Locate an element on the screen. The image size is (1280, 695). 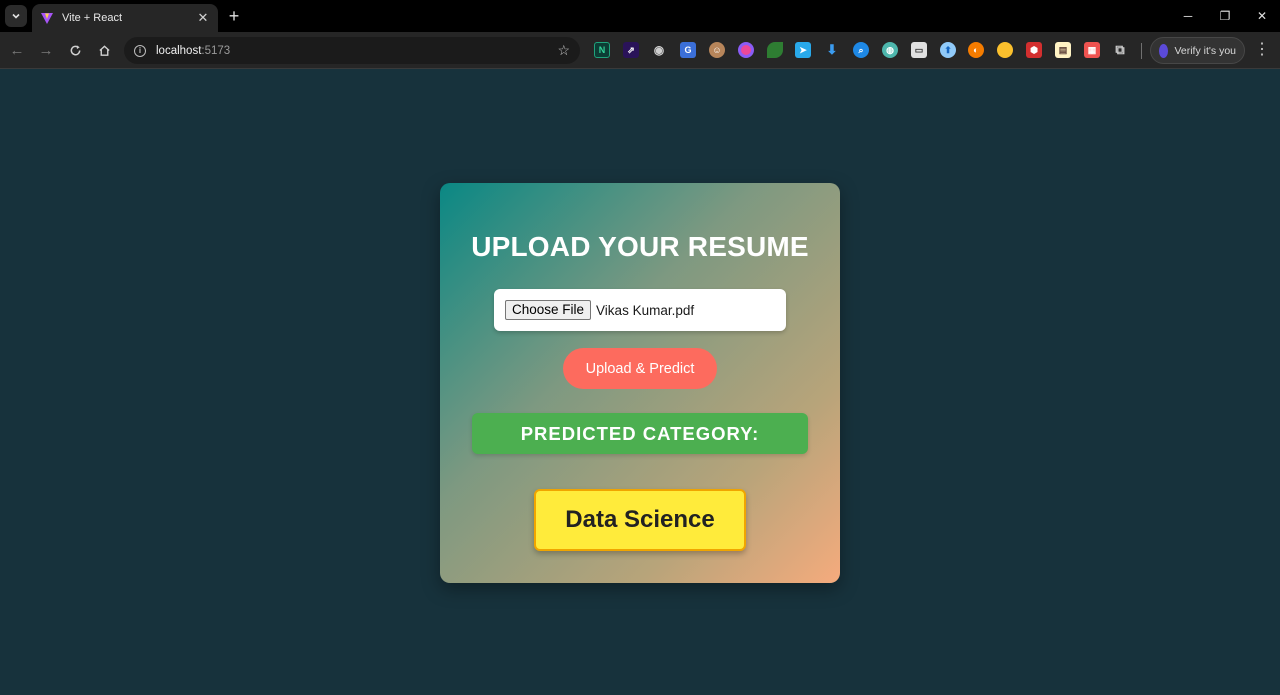
camera-icon: ◉ is located at coordinates (659, 50).